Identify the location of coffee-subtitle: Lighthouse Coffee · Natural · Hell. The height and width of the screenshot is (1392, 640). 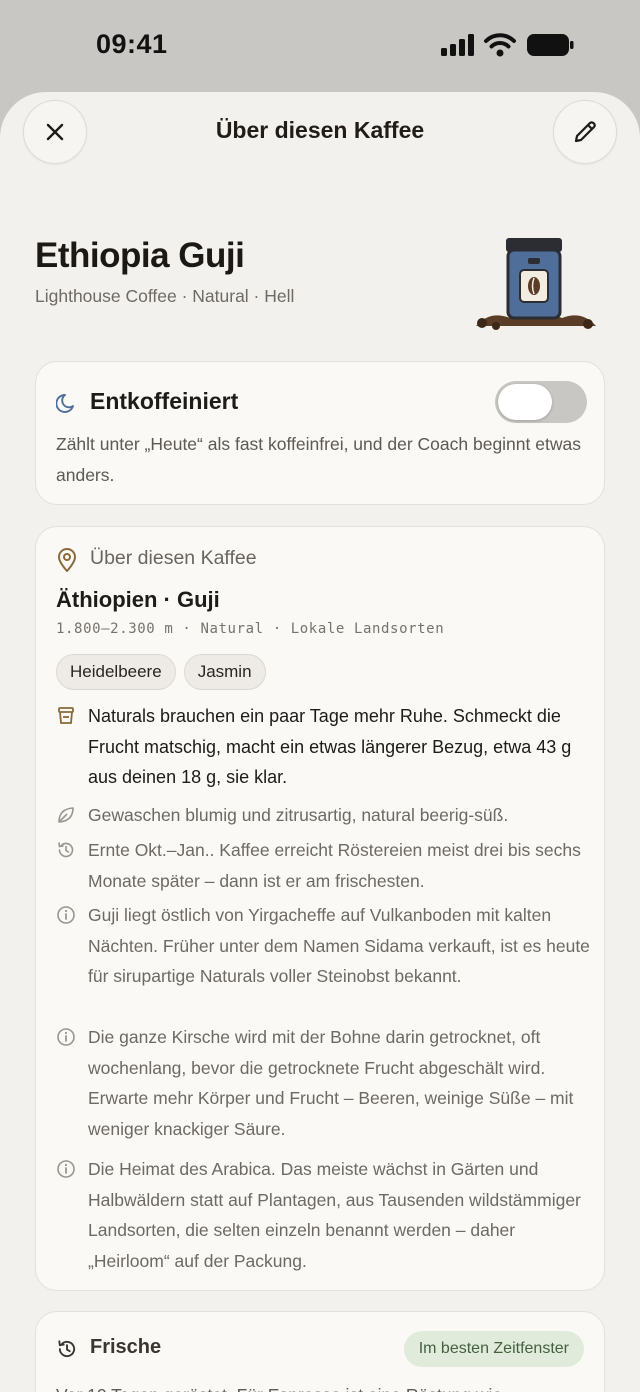
(165, 296).